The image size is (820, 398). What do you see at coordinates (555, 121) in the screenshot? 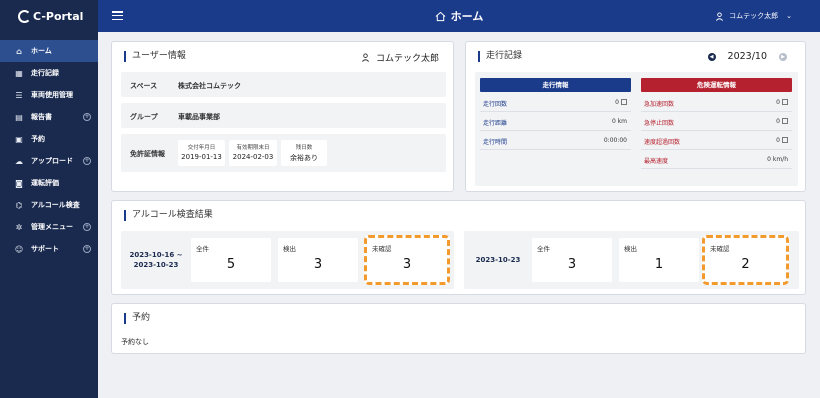
I see `record-row: 走行距離 0 km` at bounding box center [555, 121].